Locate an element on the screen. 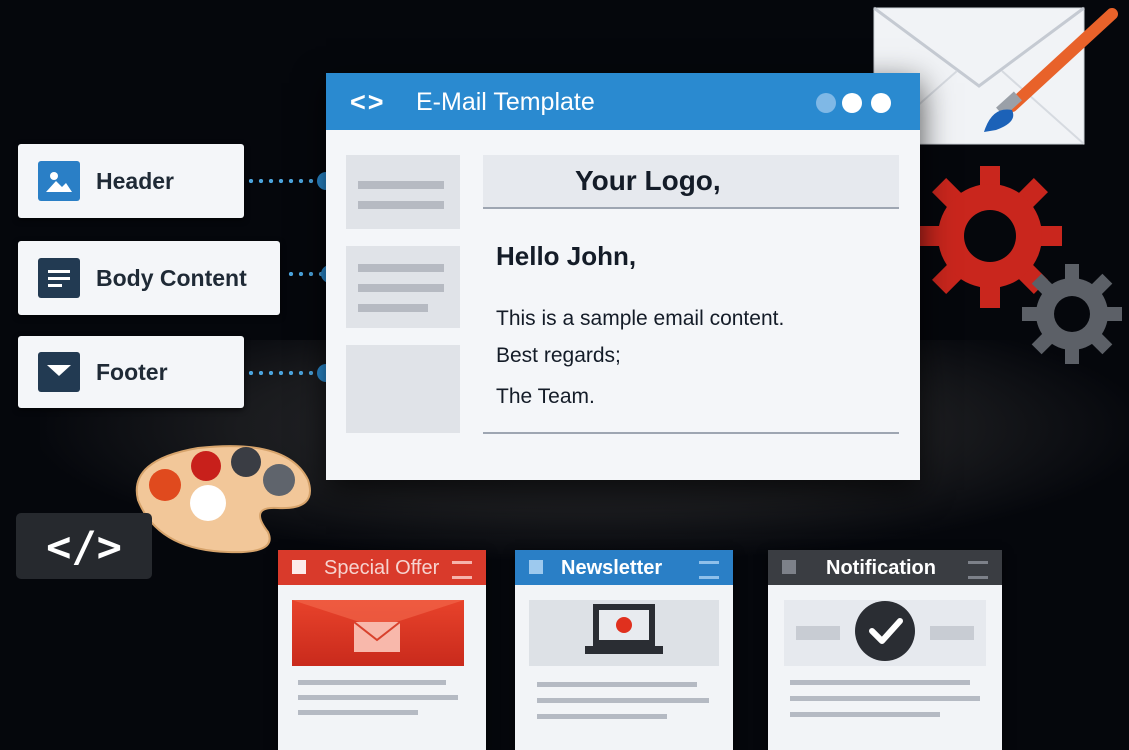 The height and width of the screenshot is (750, 1129). connector-footer is located at coordinates (281, 373).